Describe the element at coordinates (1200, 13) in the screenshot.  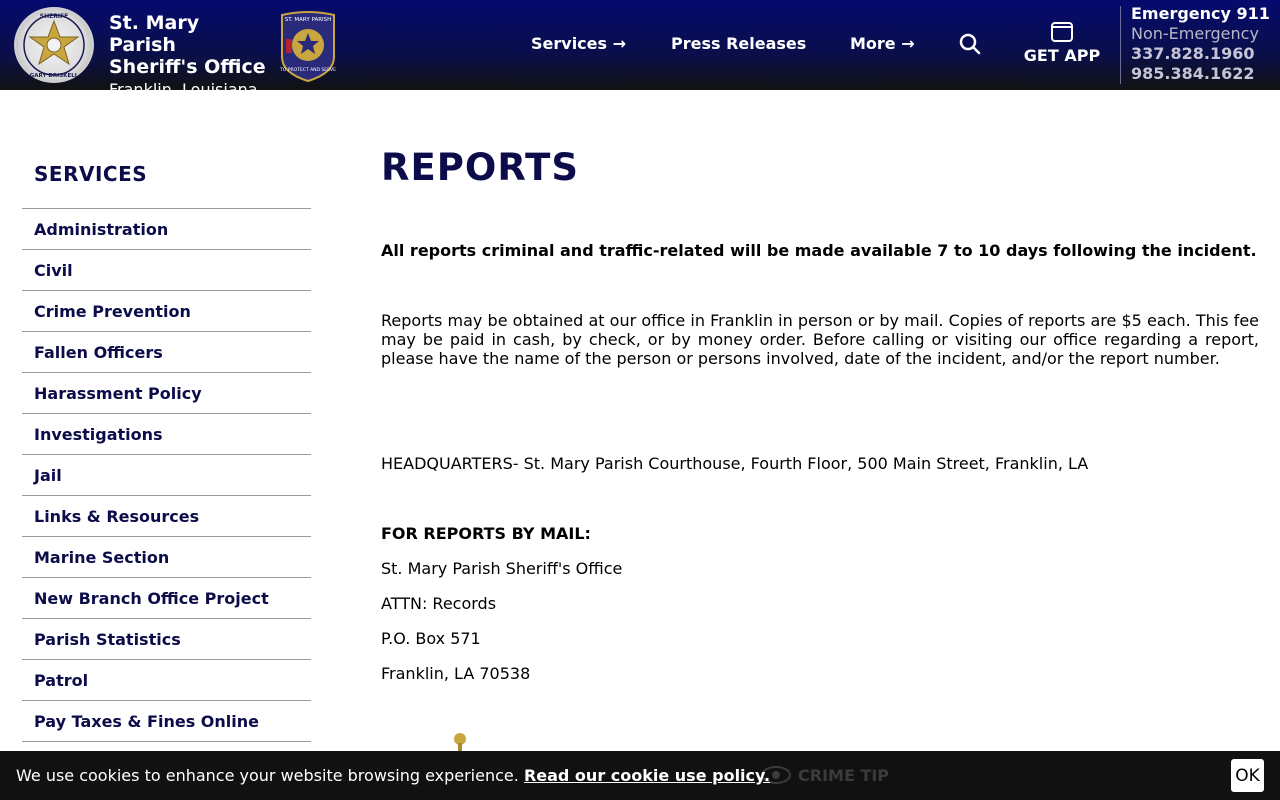
I see `emergency-label: Emergency 911` at that location.